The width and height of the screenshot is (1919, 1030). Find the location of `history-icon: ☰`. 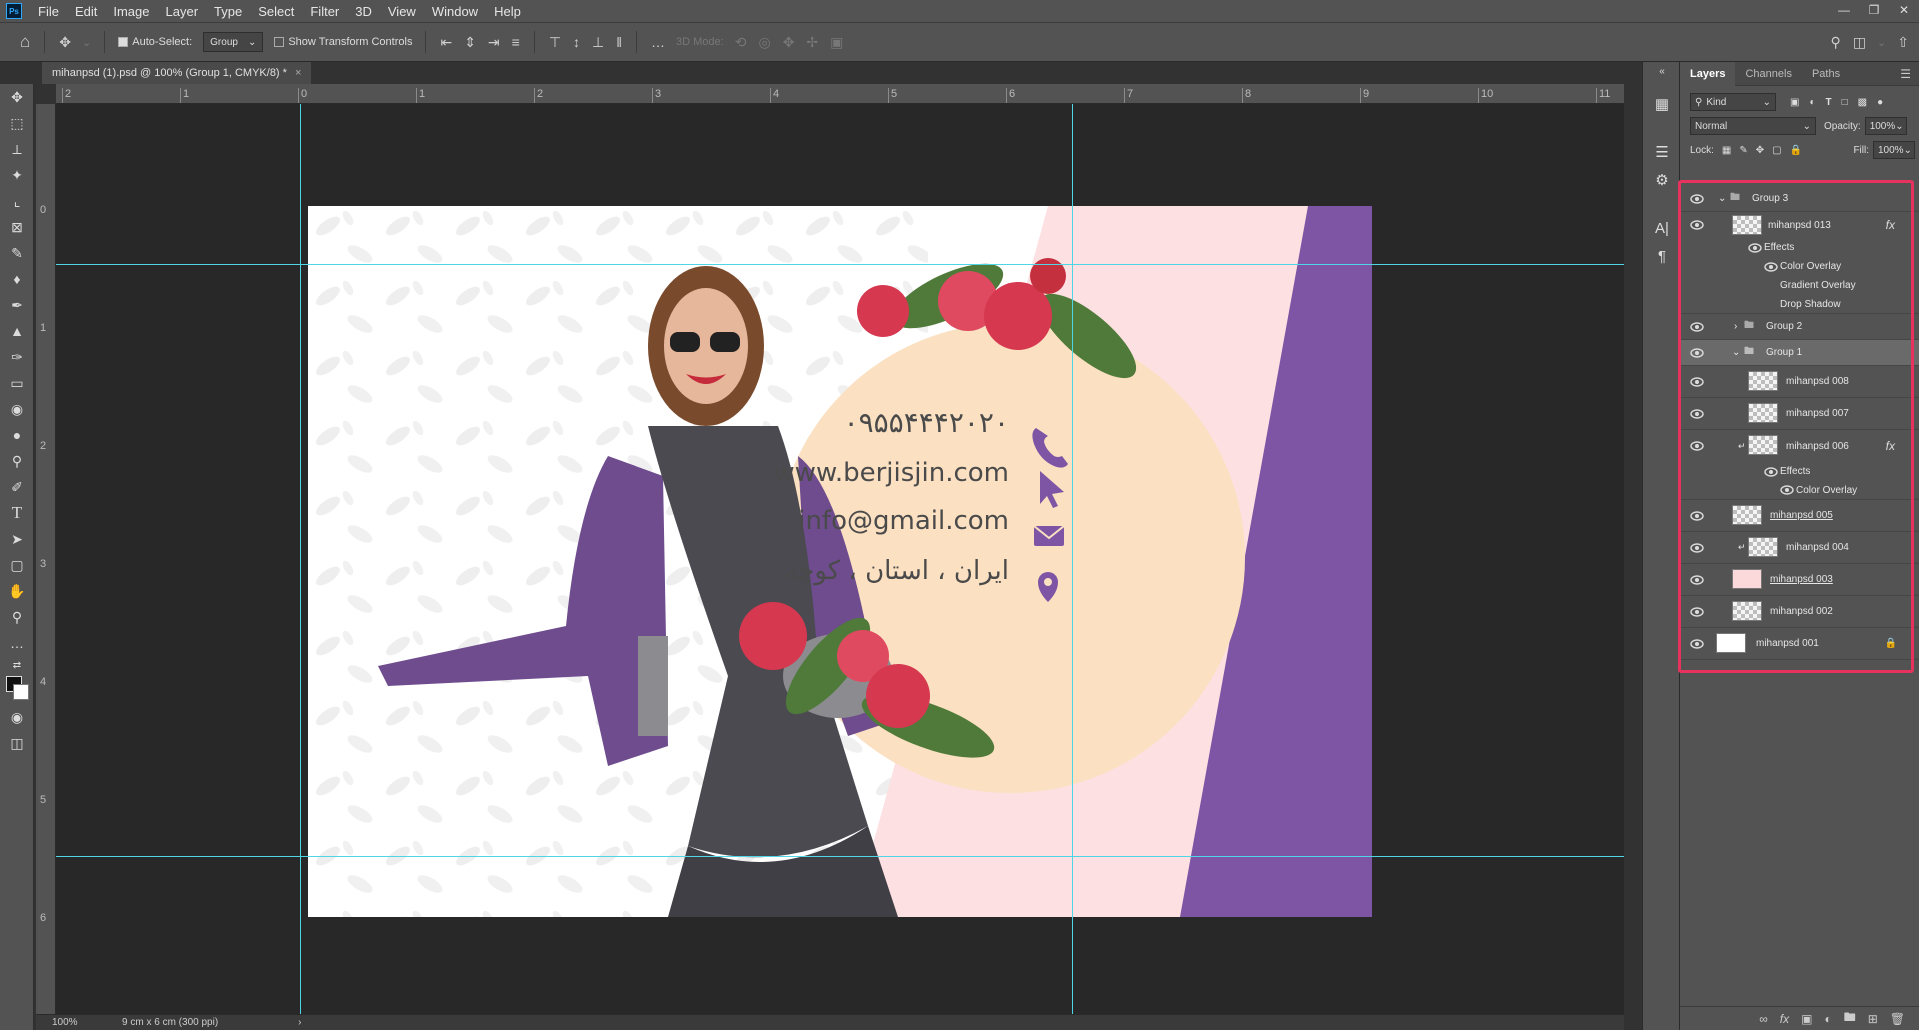

history-icon: ☰ is located at coordinates (1662, 152).